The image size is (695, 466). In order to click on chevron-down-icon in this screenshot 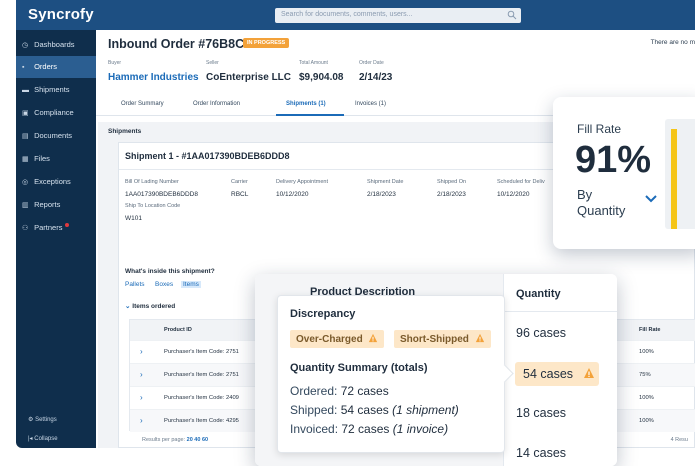, I will do `click(651, 199)`.